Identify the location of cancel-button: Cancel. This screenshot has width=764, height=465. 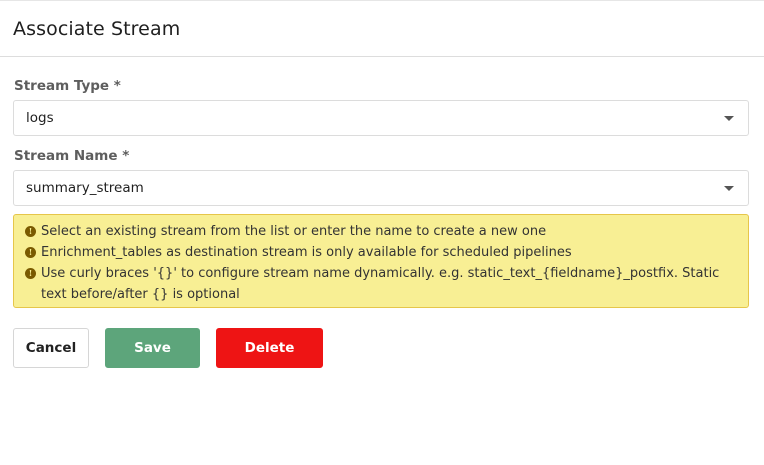
(51, 348).